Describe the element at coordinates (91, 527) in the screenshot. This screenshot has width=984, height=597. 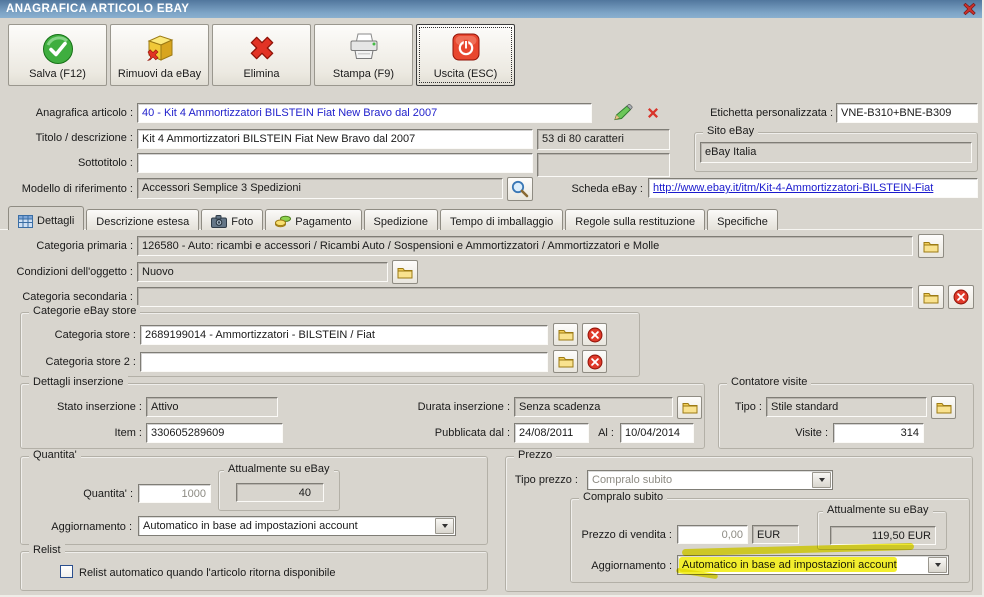
I see `quantita-aggiornamento-label: Aggiornamento :` at that location.